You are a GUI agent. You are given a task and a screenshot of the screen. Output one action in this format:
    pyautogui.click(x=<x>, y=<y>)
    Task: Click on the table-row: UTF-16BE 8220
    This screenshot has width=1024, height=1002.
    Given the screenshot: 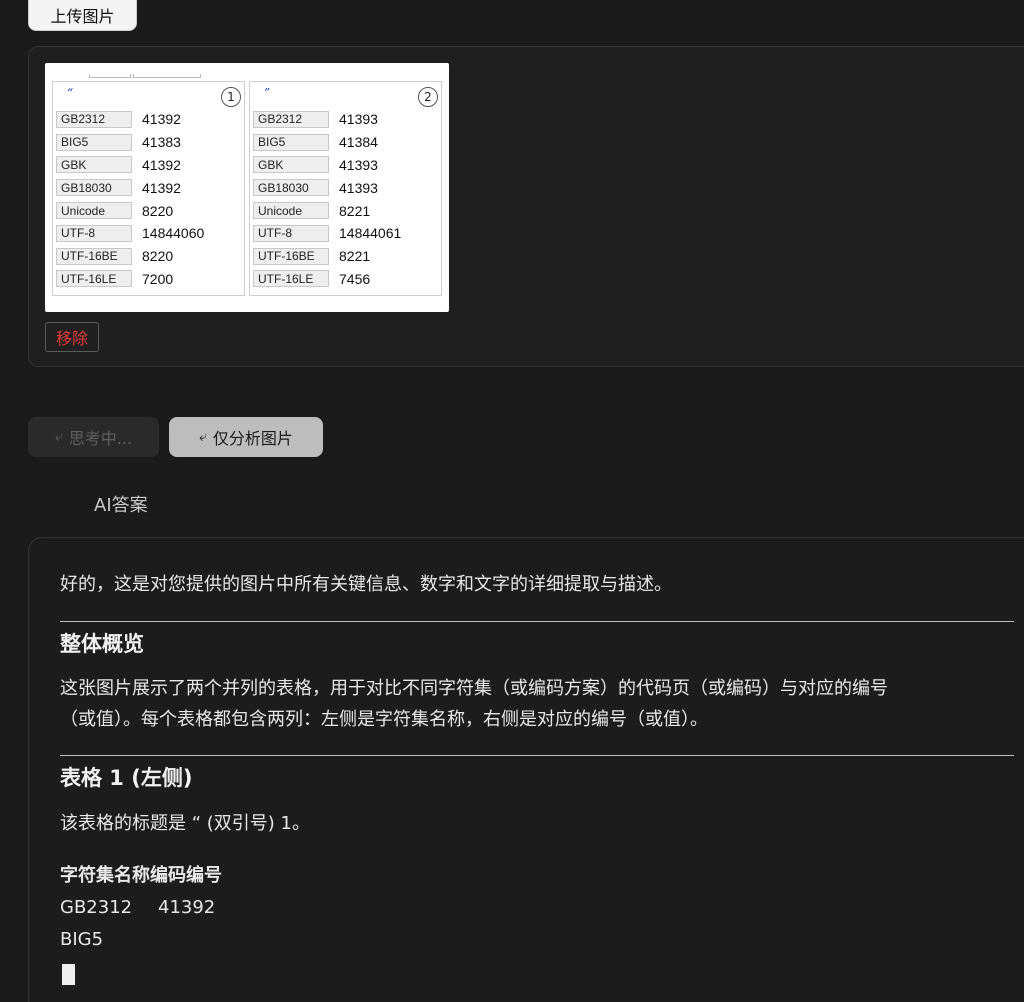 What is the action you would take?
    pyautogui.click(x=148, y=256)
    